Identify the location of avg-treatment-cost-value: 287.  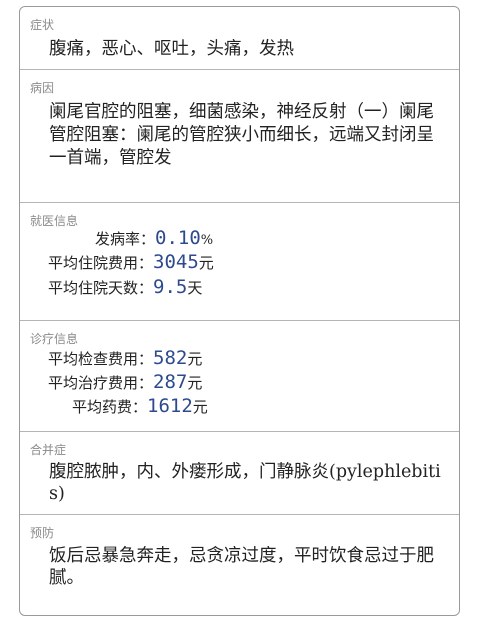
(170, 382).